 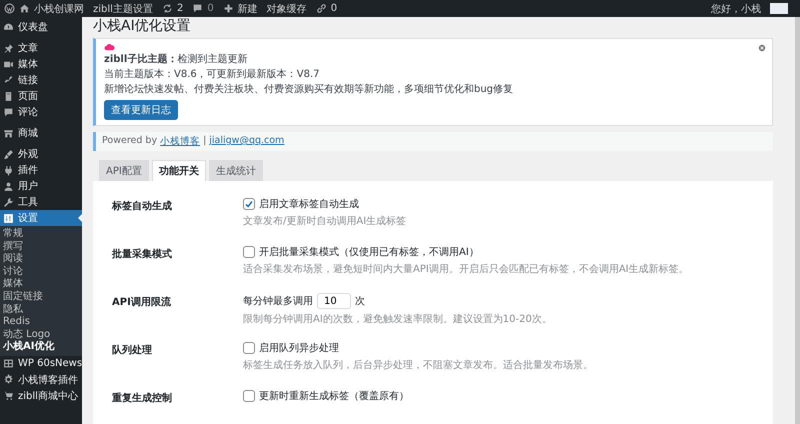 What do you see at coordinates (246, 141) in the screenshot?
I see `email-link: jialigw@qq.com` at bounding box center [246, 141].